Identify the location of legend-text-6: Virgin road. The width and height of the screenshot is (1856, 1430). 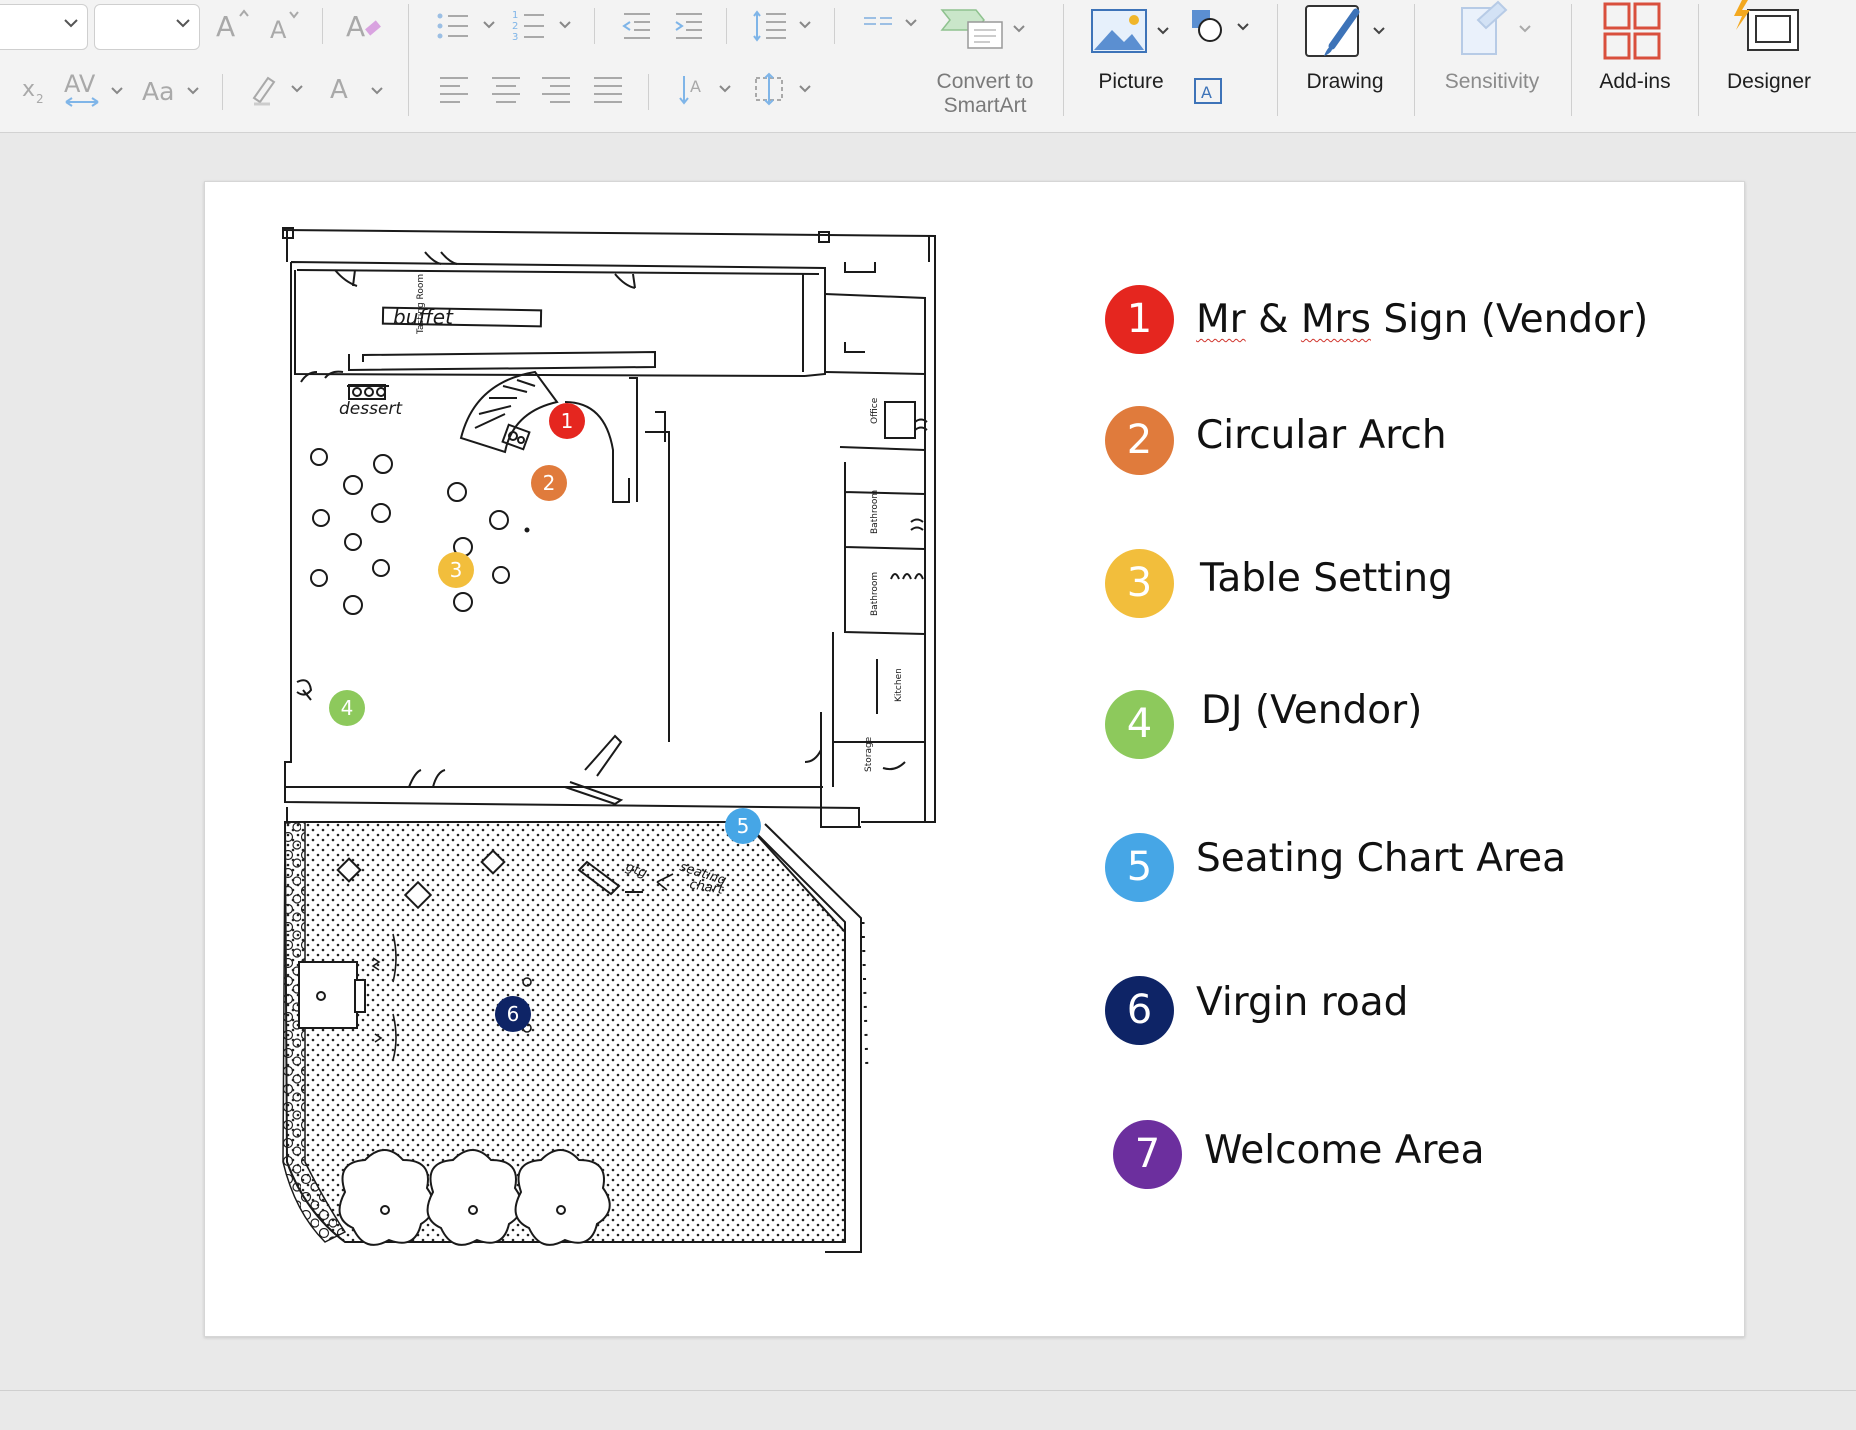
(1302, 1003).